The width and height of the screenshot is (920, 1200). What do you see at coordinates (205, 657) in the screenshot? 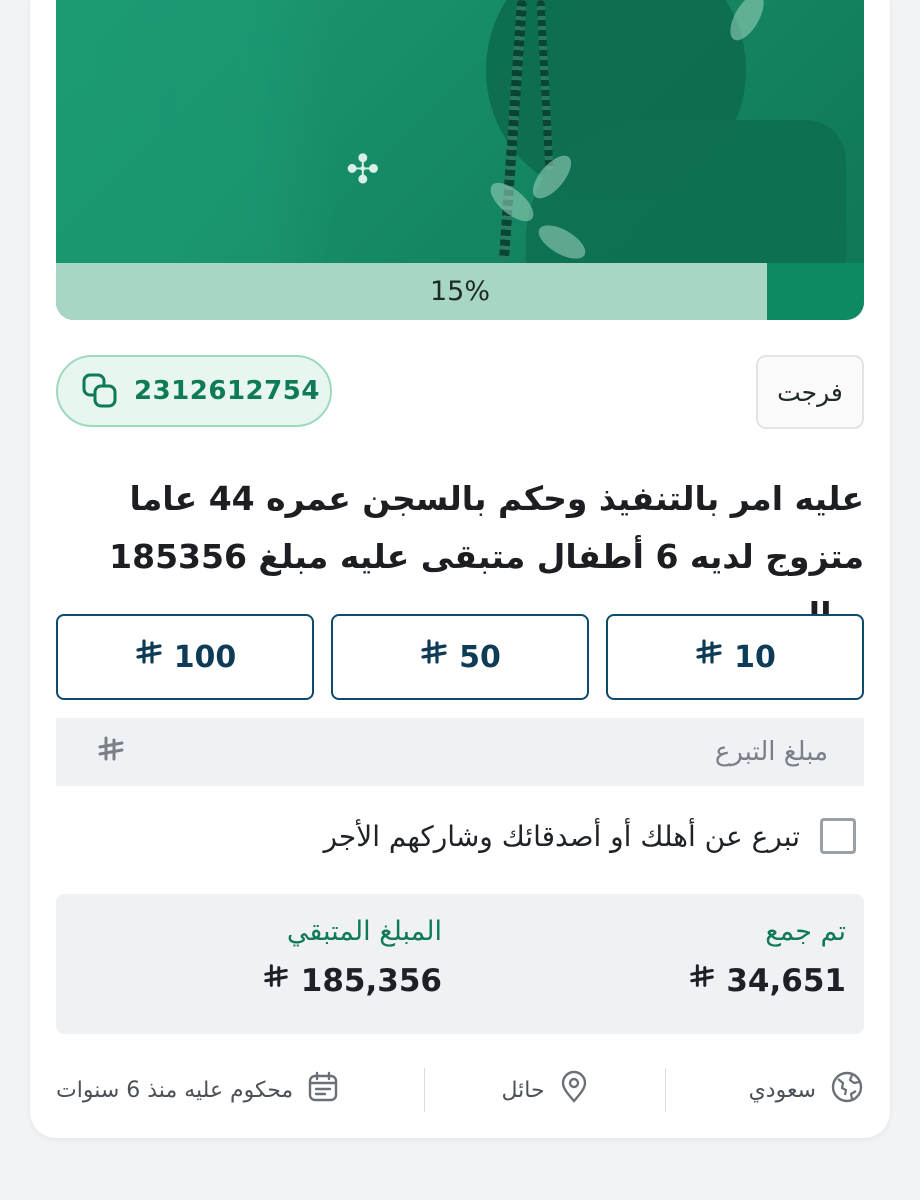
I see `amount-value: 100` at bounding box center [205, 657].